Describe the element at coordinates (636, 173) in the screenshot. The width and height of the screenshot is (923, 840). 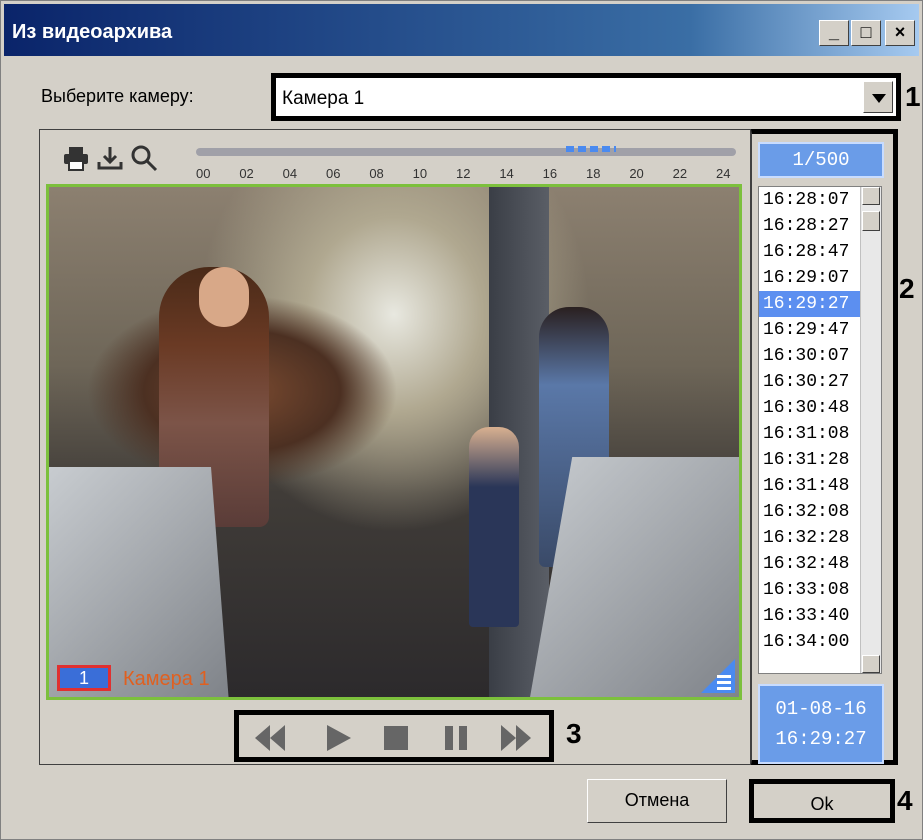
I see `timeline-tick: 20` at that location.